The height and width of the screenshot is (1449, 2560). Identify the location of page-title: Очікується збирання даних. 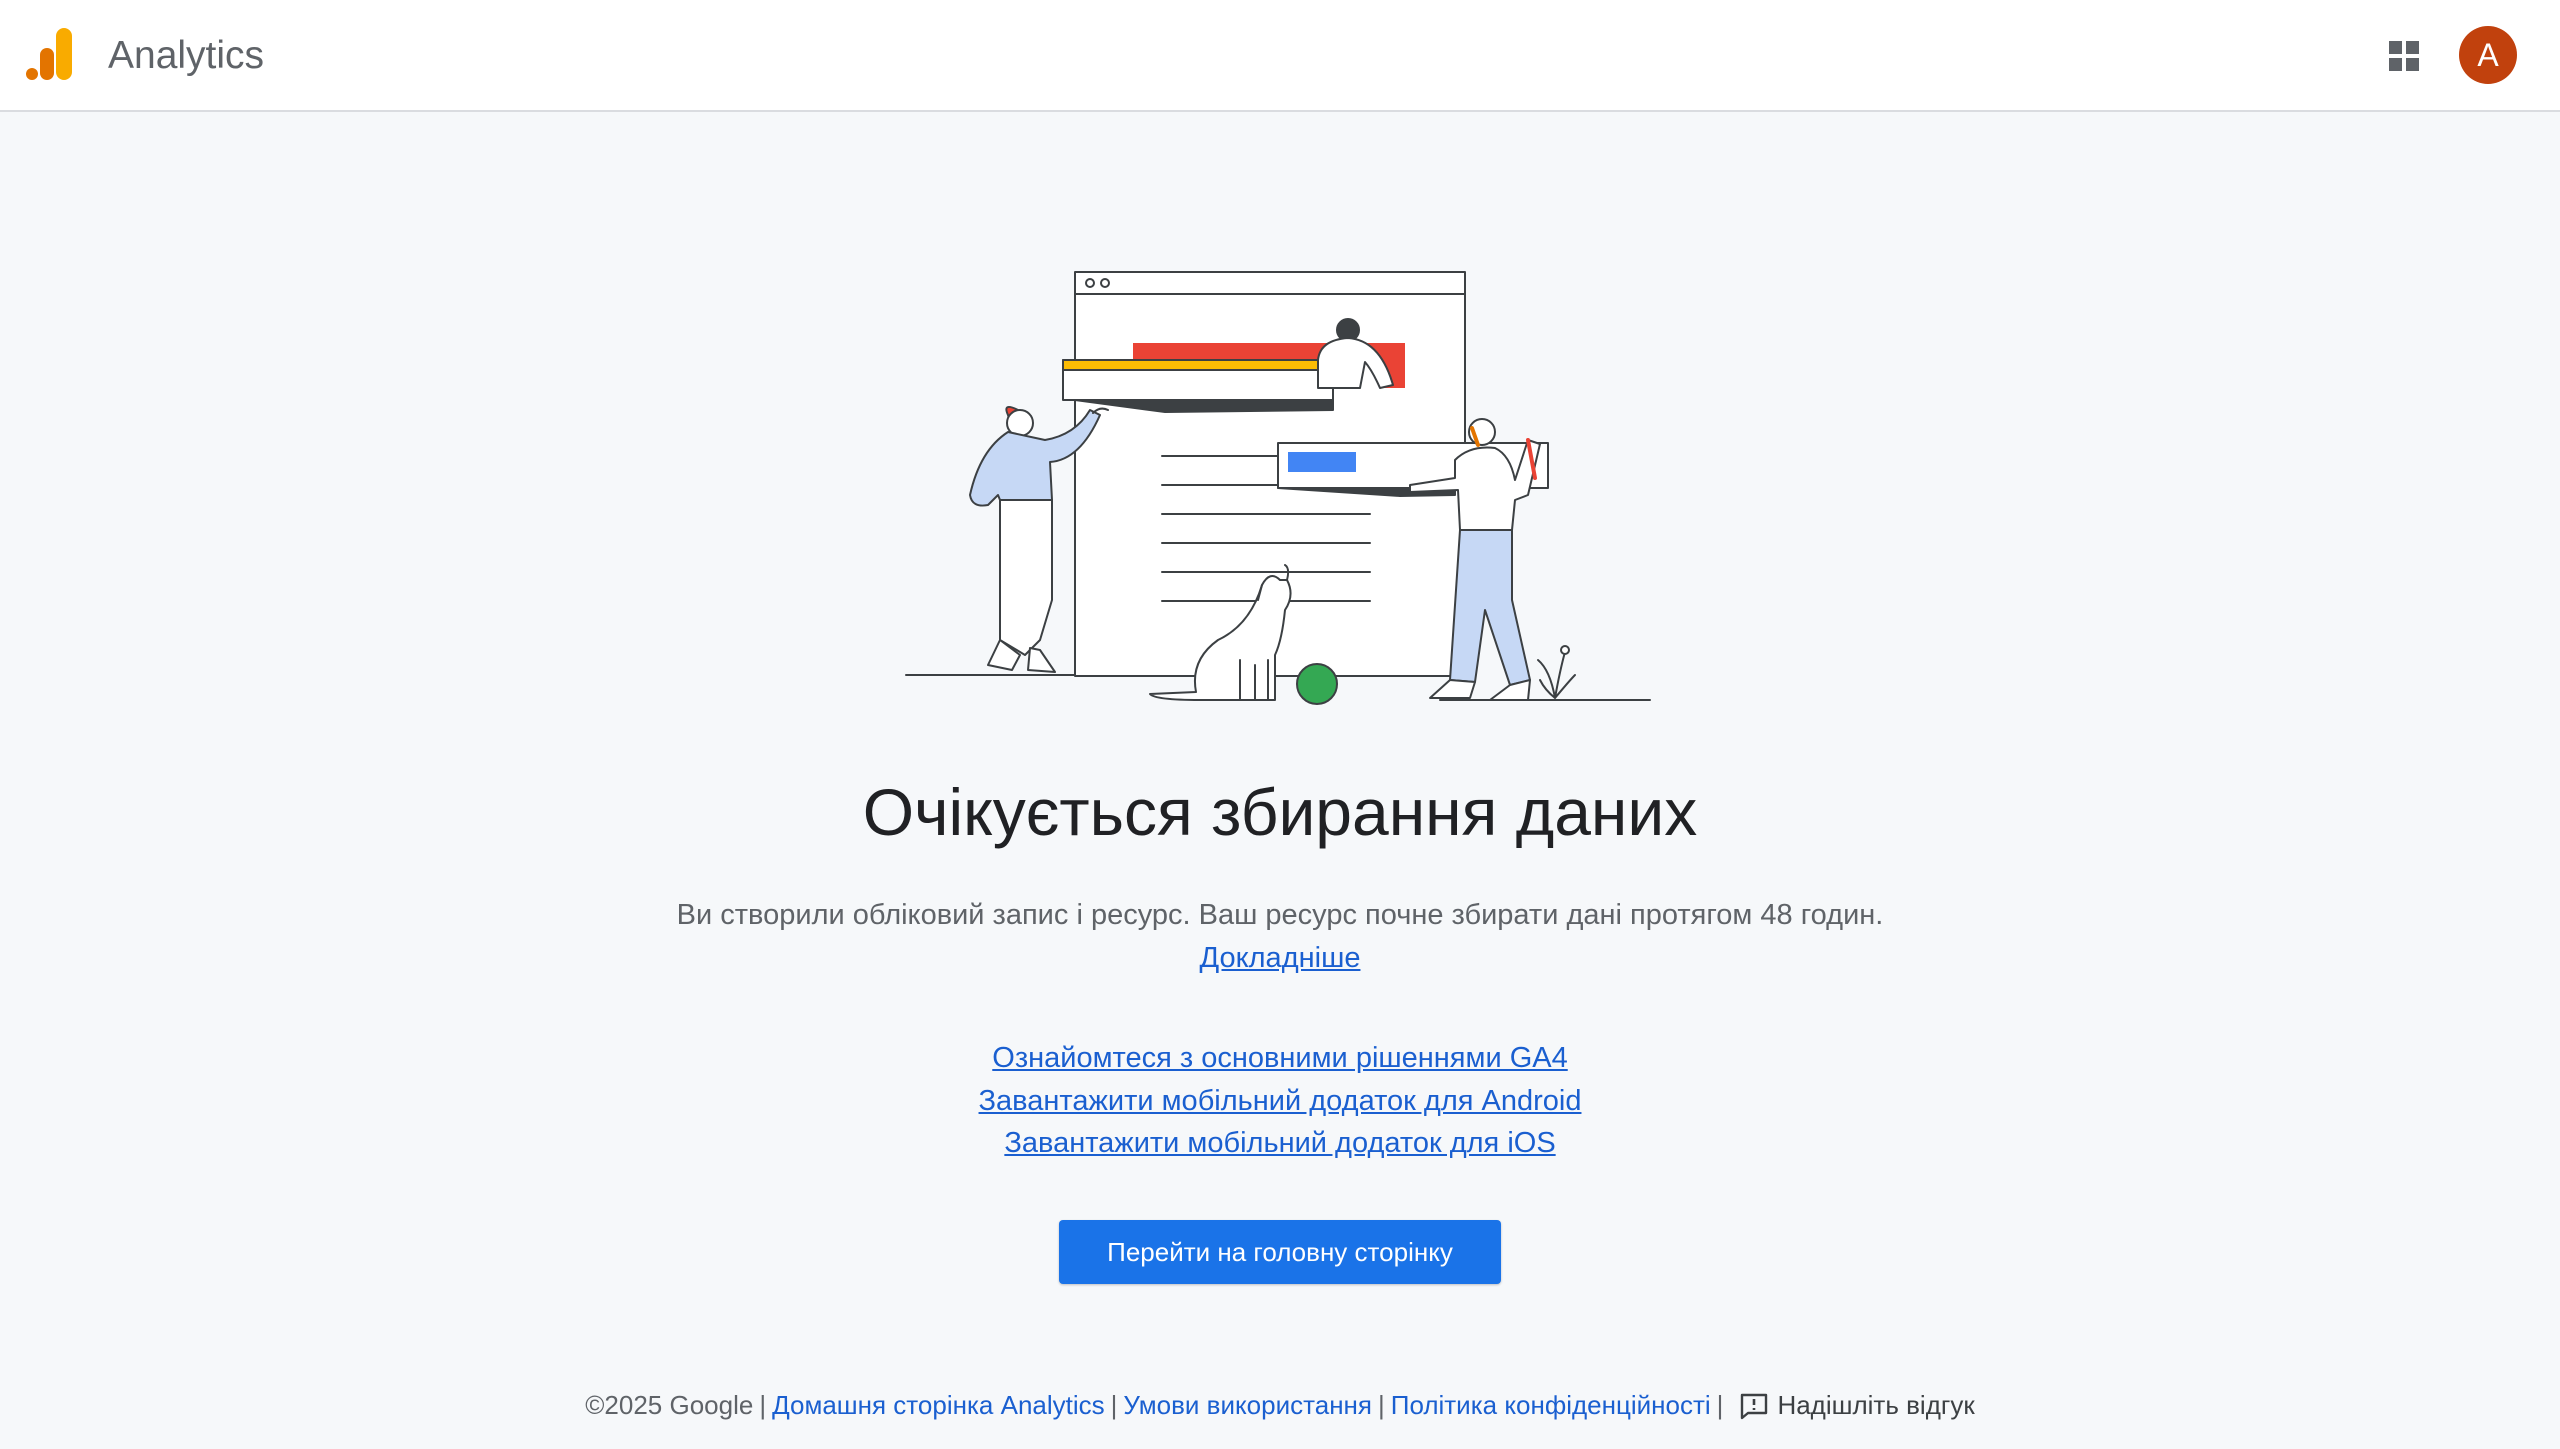
(1280, 812).